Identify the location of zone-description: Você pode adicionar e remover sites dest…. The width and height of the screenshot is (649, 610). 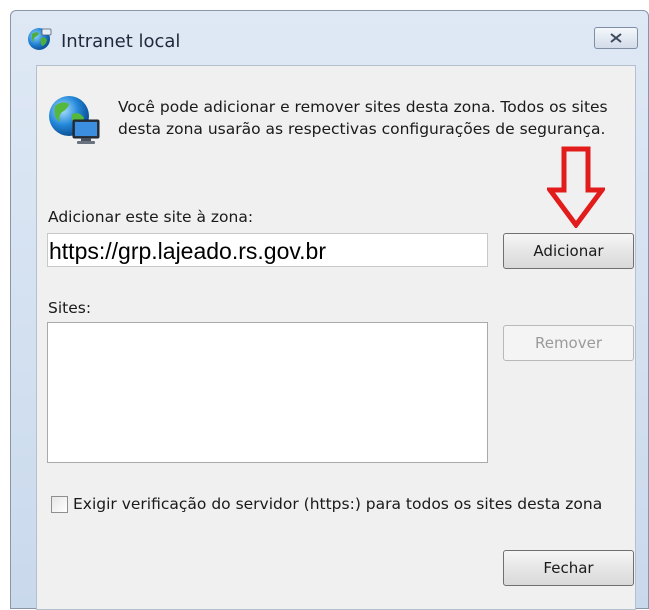
(363, 118).